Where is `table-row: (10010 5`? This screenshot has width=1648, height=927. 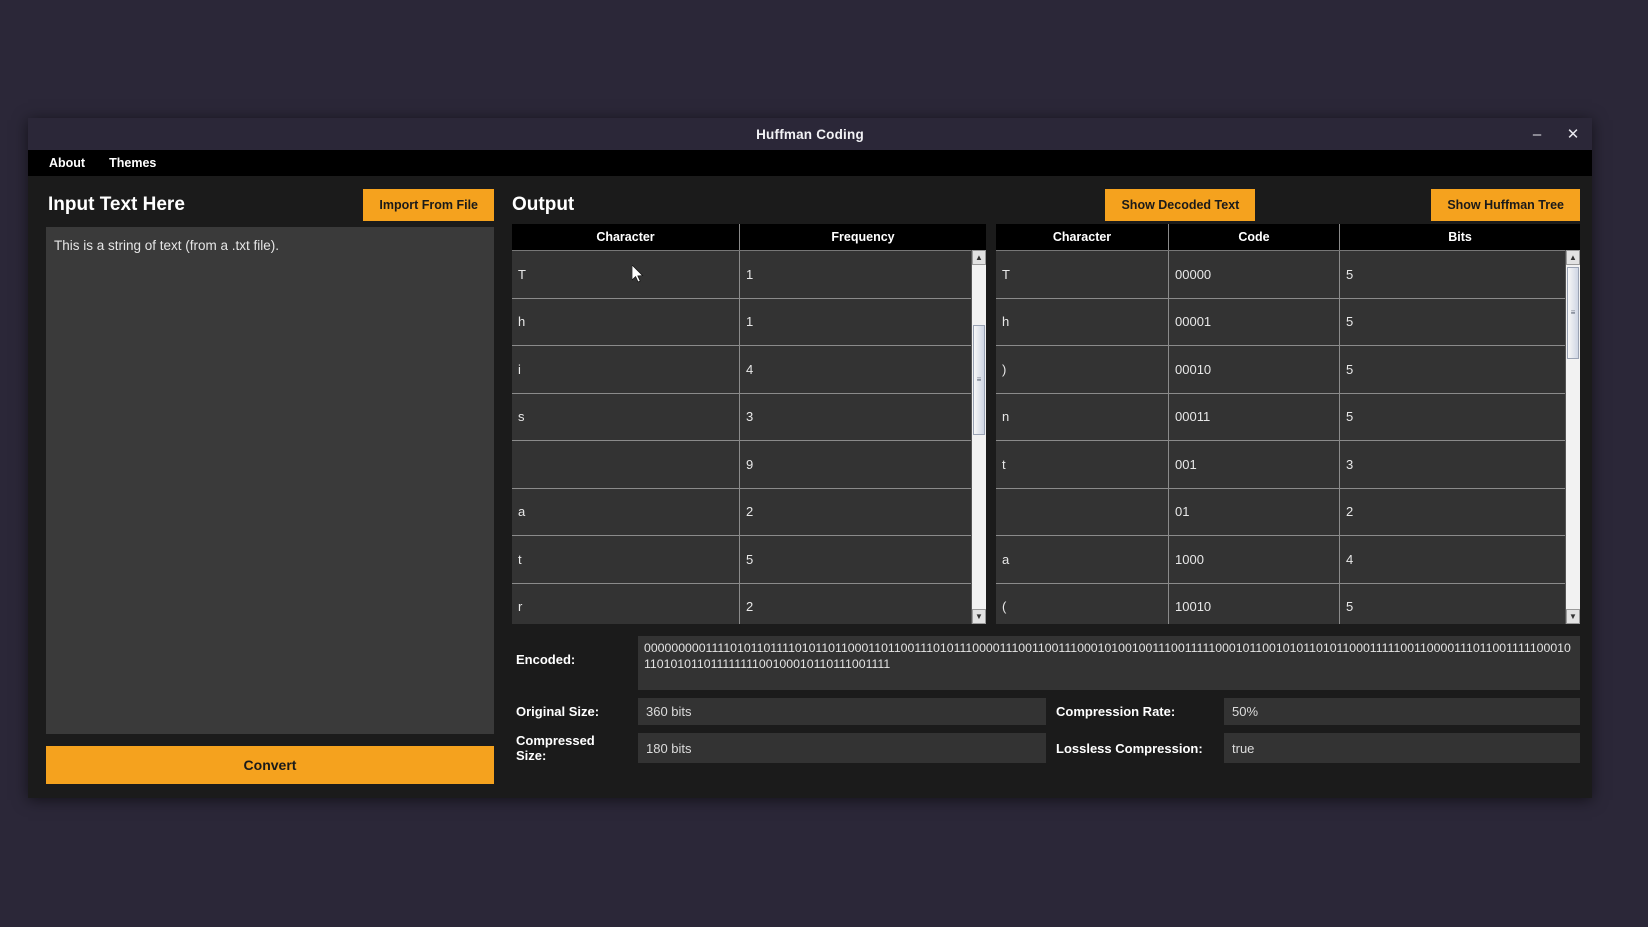 table-row: (10010 5 is located at coordinates (1280, 603).